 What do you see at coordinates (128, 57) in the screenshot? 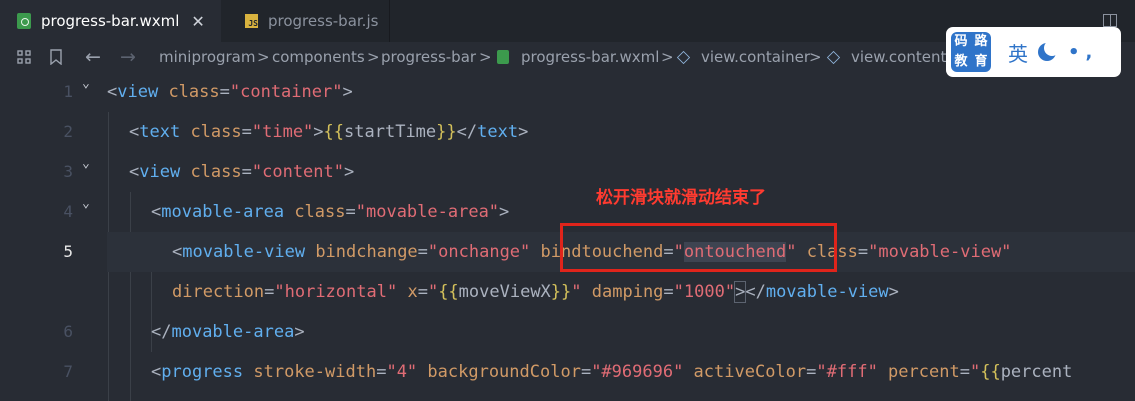
I see `forward-arrow-icon: →` at bounding box center [128, 57].